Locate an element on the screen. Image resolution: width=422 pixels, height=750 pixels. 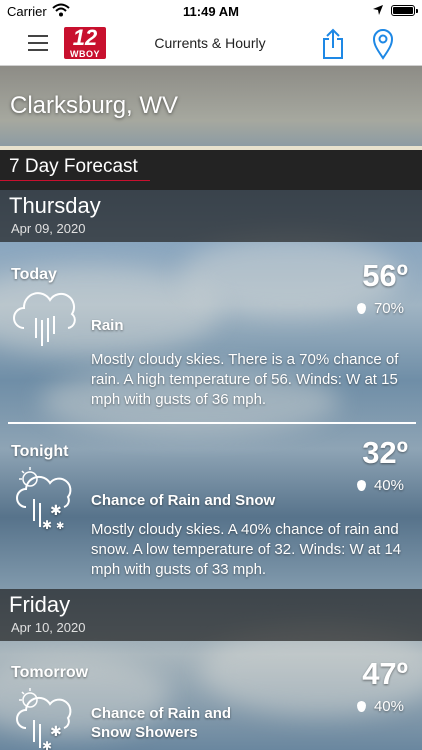
precip-chance: 70% is located at coordinates (380, 308).